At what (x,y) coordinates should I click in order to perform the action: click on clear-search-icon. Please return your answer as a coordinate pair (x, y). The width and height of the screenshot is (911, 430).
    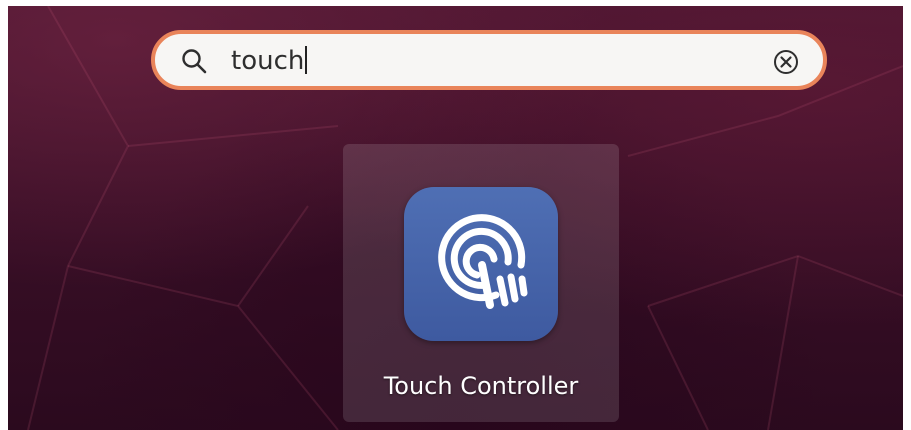
    Looking at the image, I should click on (786, 62).